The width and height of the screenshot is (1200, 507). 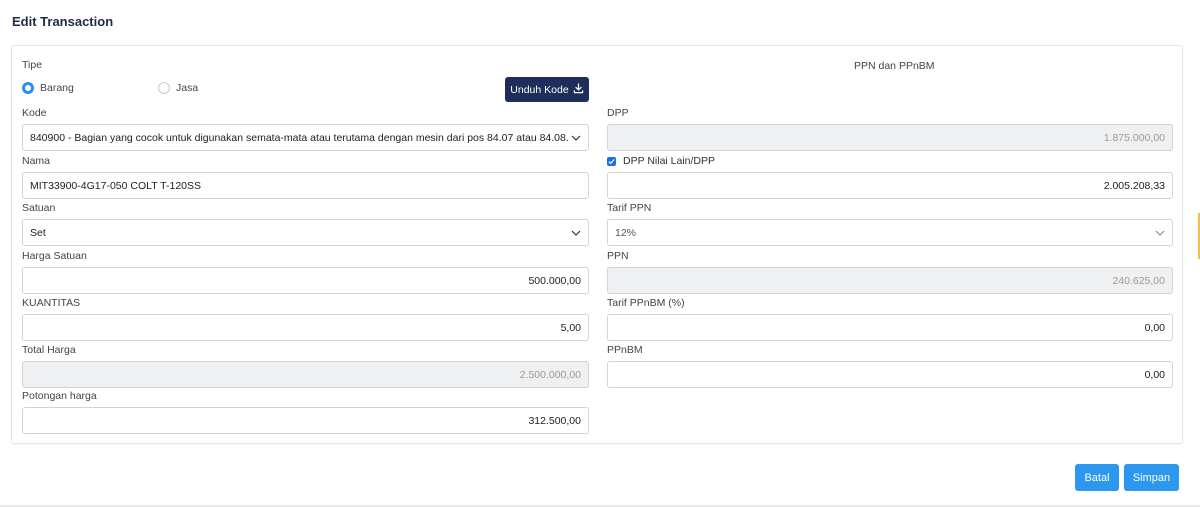 I want to click on checkbox-checked-icon, so click(x=611, y=161).